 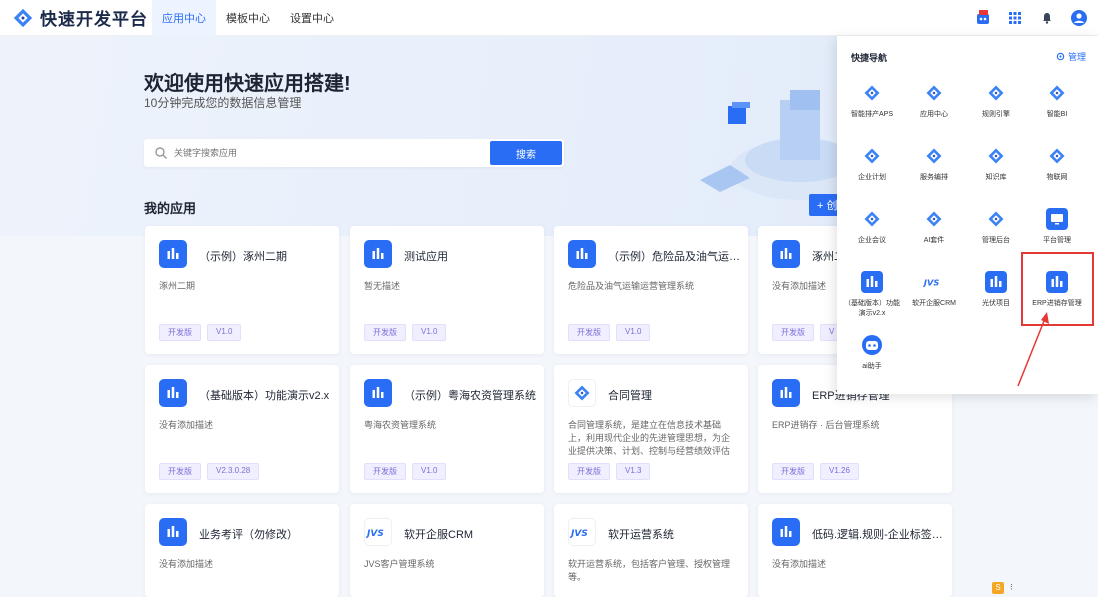 I want to click on app-card-title: （示例）粤海农资管理系统, so click(x=470, y=396).